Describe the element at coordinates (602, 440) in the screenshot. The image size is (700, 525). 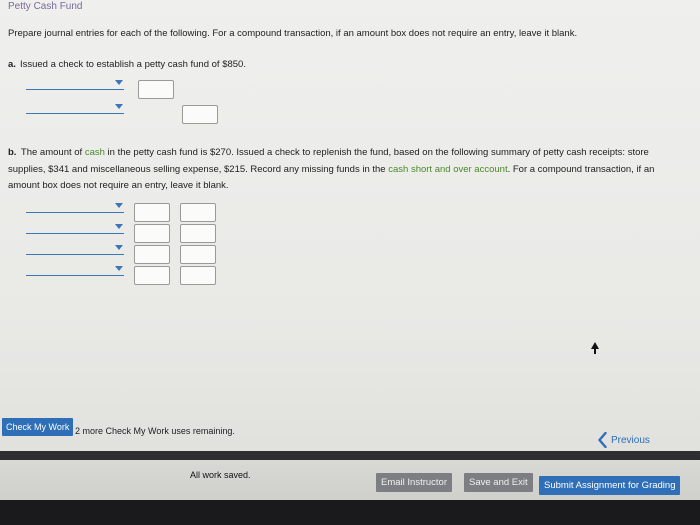
I see `chevron-left-icon` at that location.